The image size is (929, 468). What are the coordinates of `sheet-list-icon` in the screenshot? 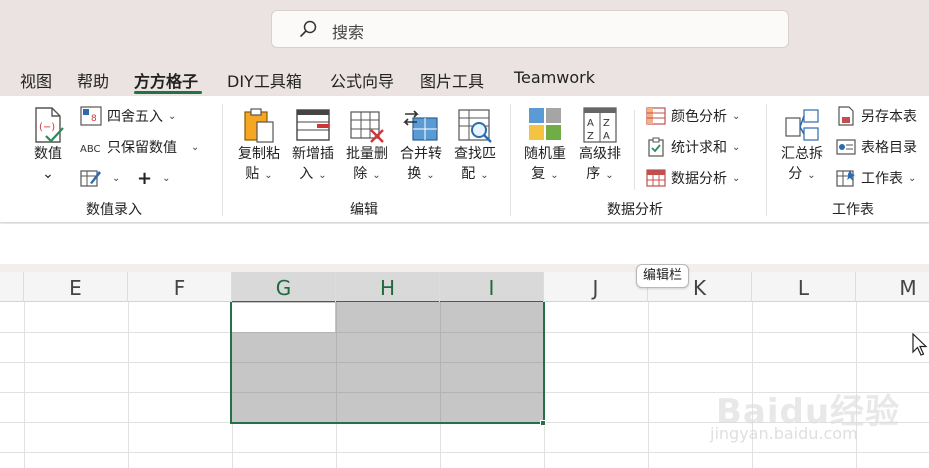 It's located at (846, 147).